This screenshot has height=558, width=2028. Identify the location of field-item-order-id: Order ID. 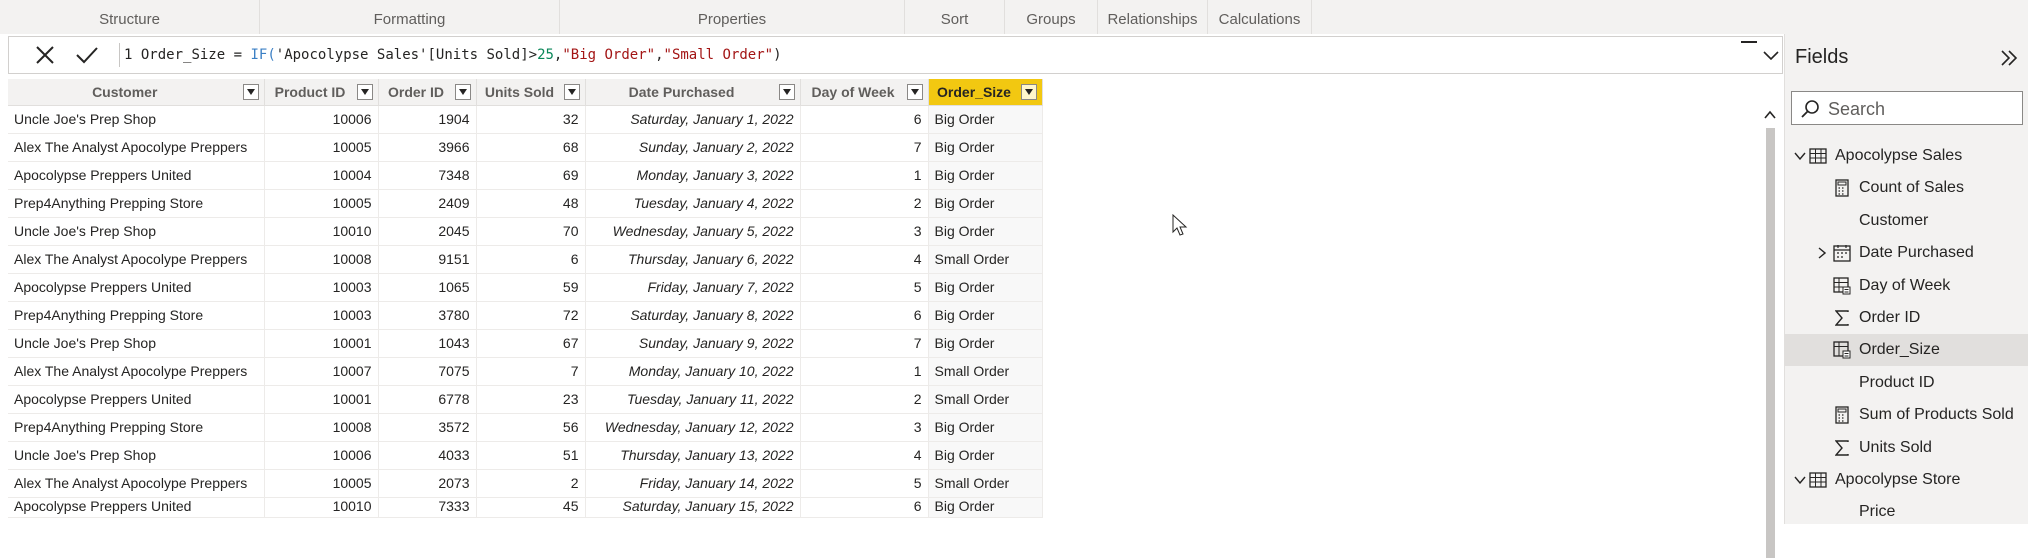
(1906, 318).